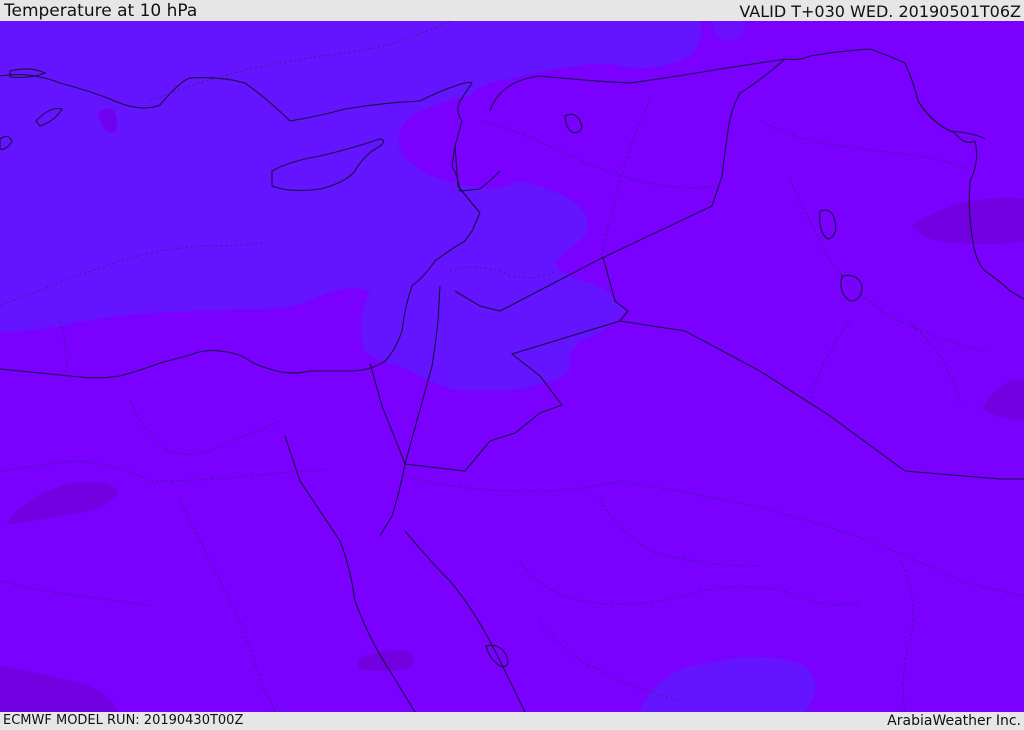 The width and height of the screenshot is (1024, 730). Describe the element at coordinates (101, 11) in the screenshot. I see `map-title: Temperature at 10 hPa` at that location.